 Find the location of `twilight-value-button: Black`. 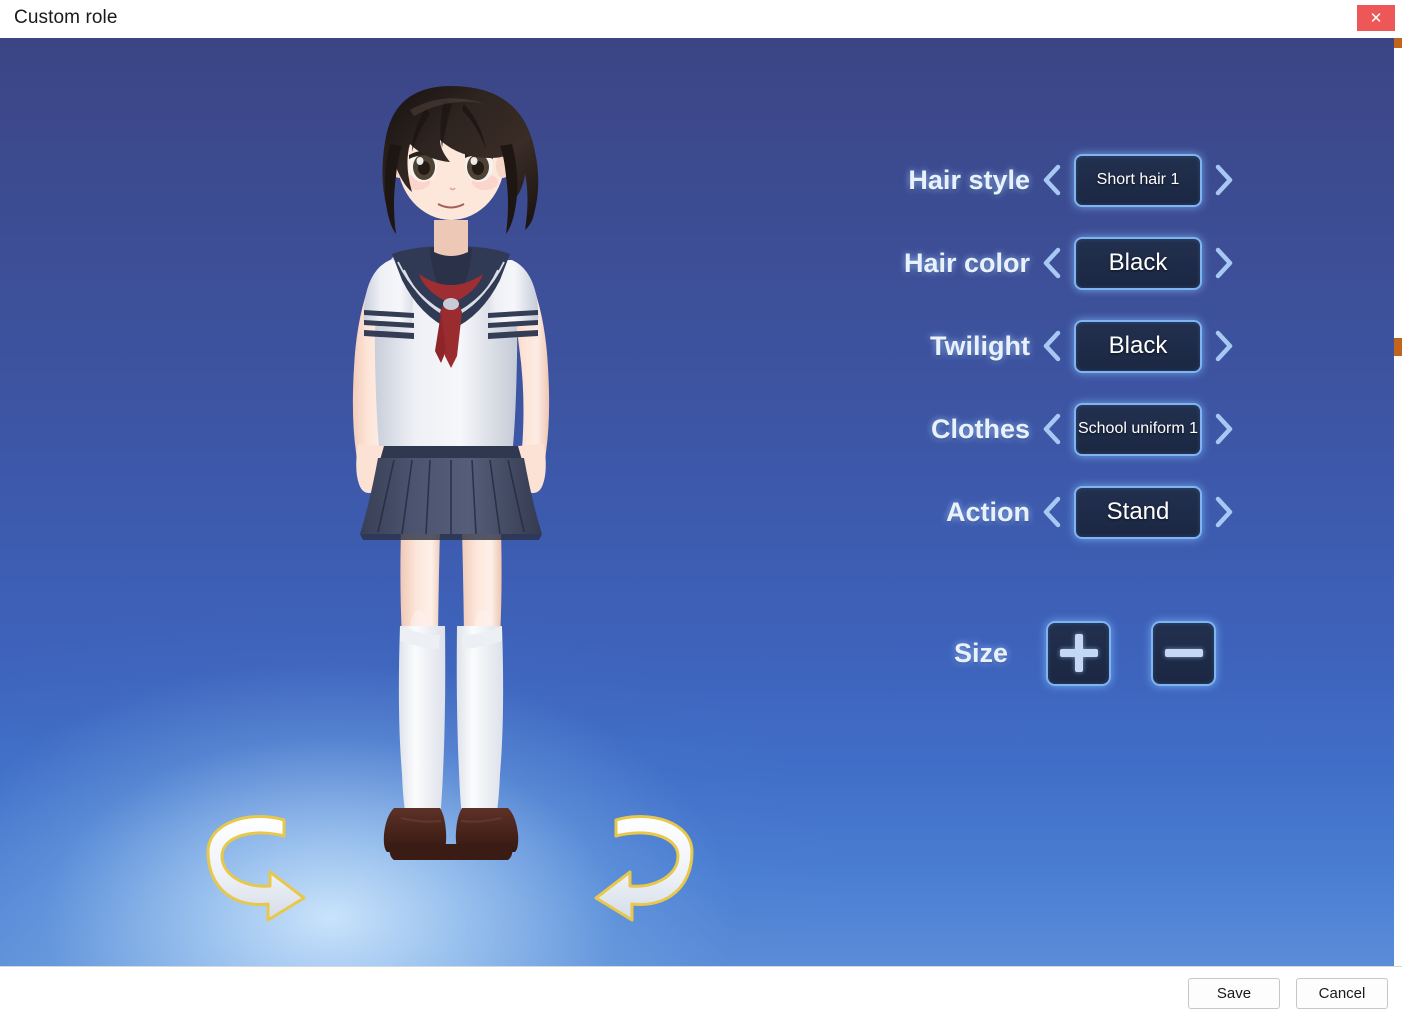

twilight-value-button: Black is located at coordinates (1138, 346).